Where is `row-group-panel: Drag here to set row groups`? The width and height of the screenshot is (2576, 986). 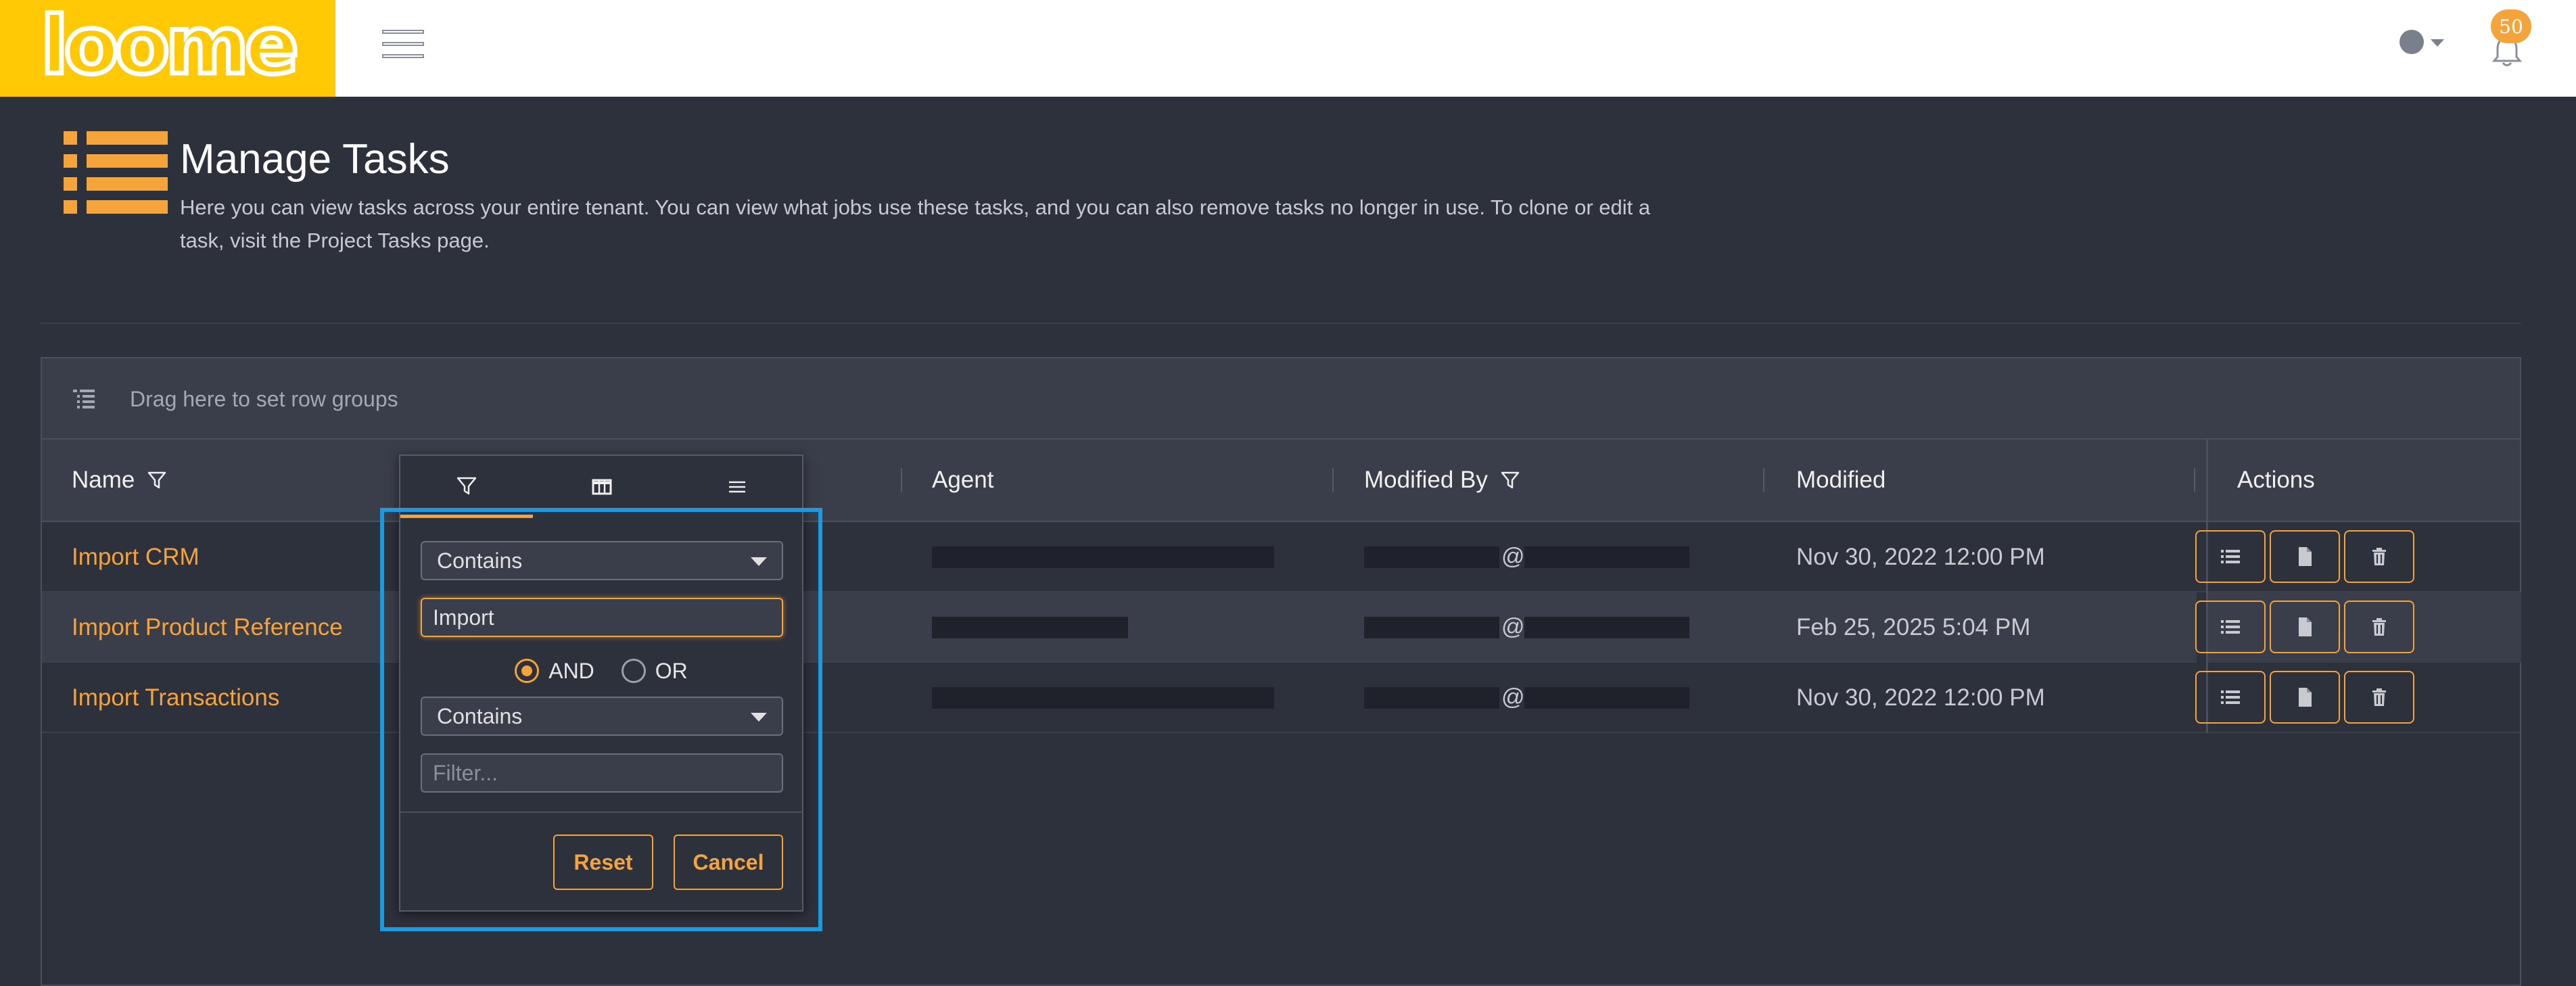
row-group-panel: Drag here to set row groups is located at coordinates (1281, 399).